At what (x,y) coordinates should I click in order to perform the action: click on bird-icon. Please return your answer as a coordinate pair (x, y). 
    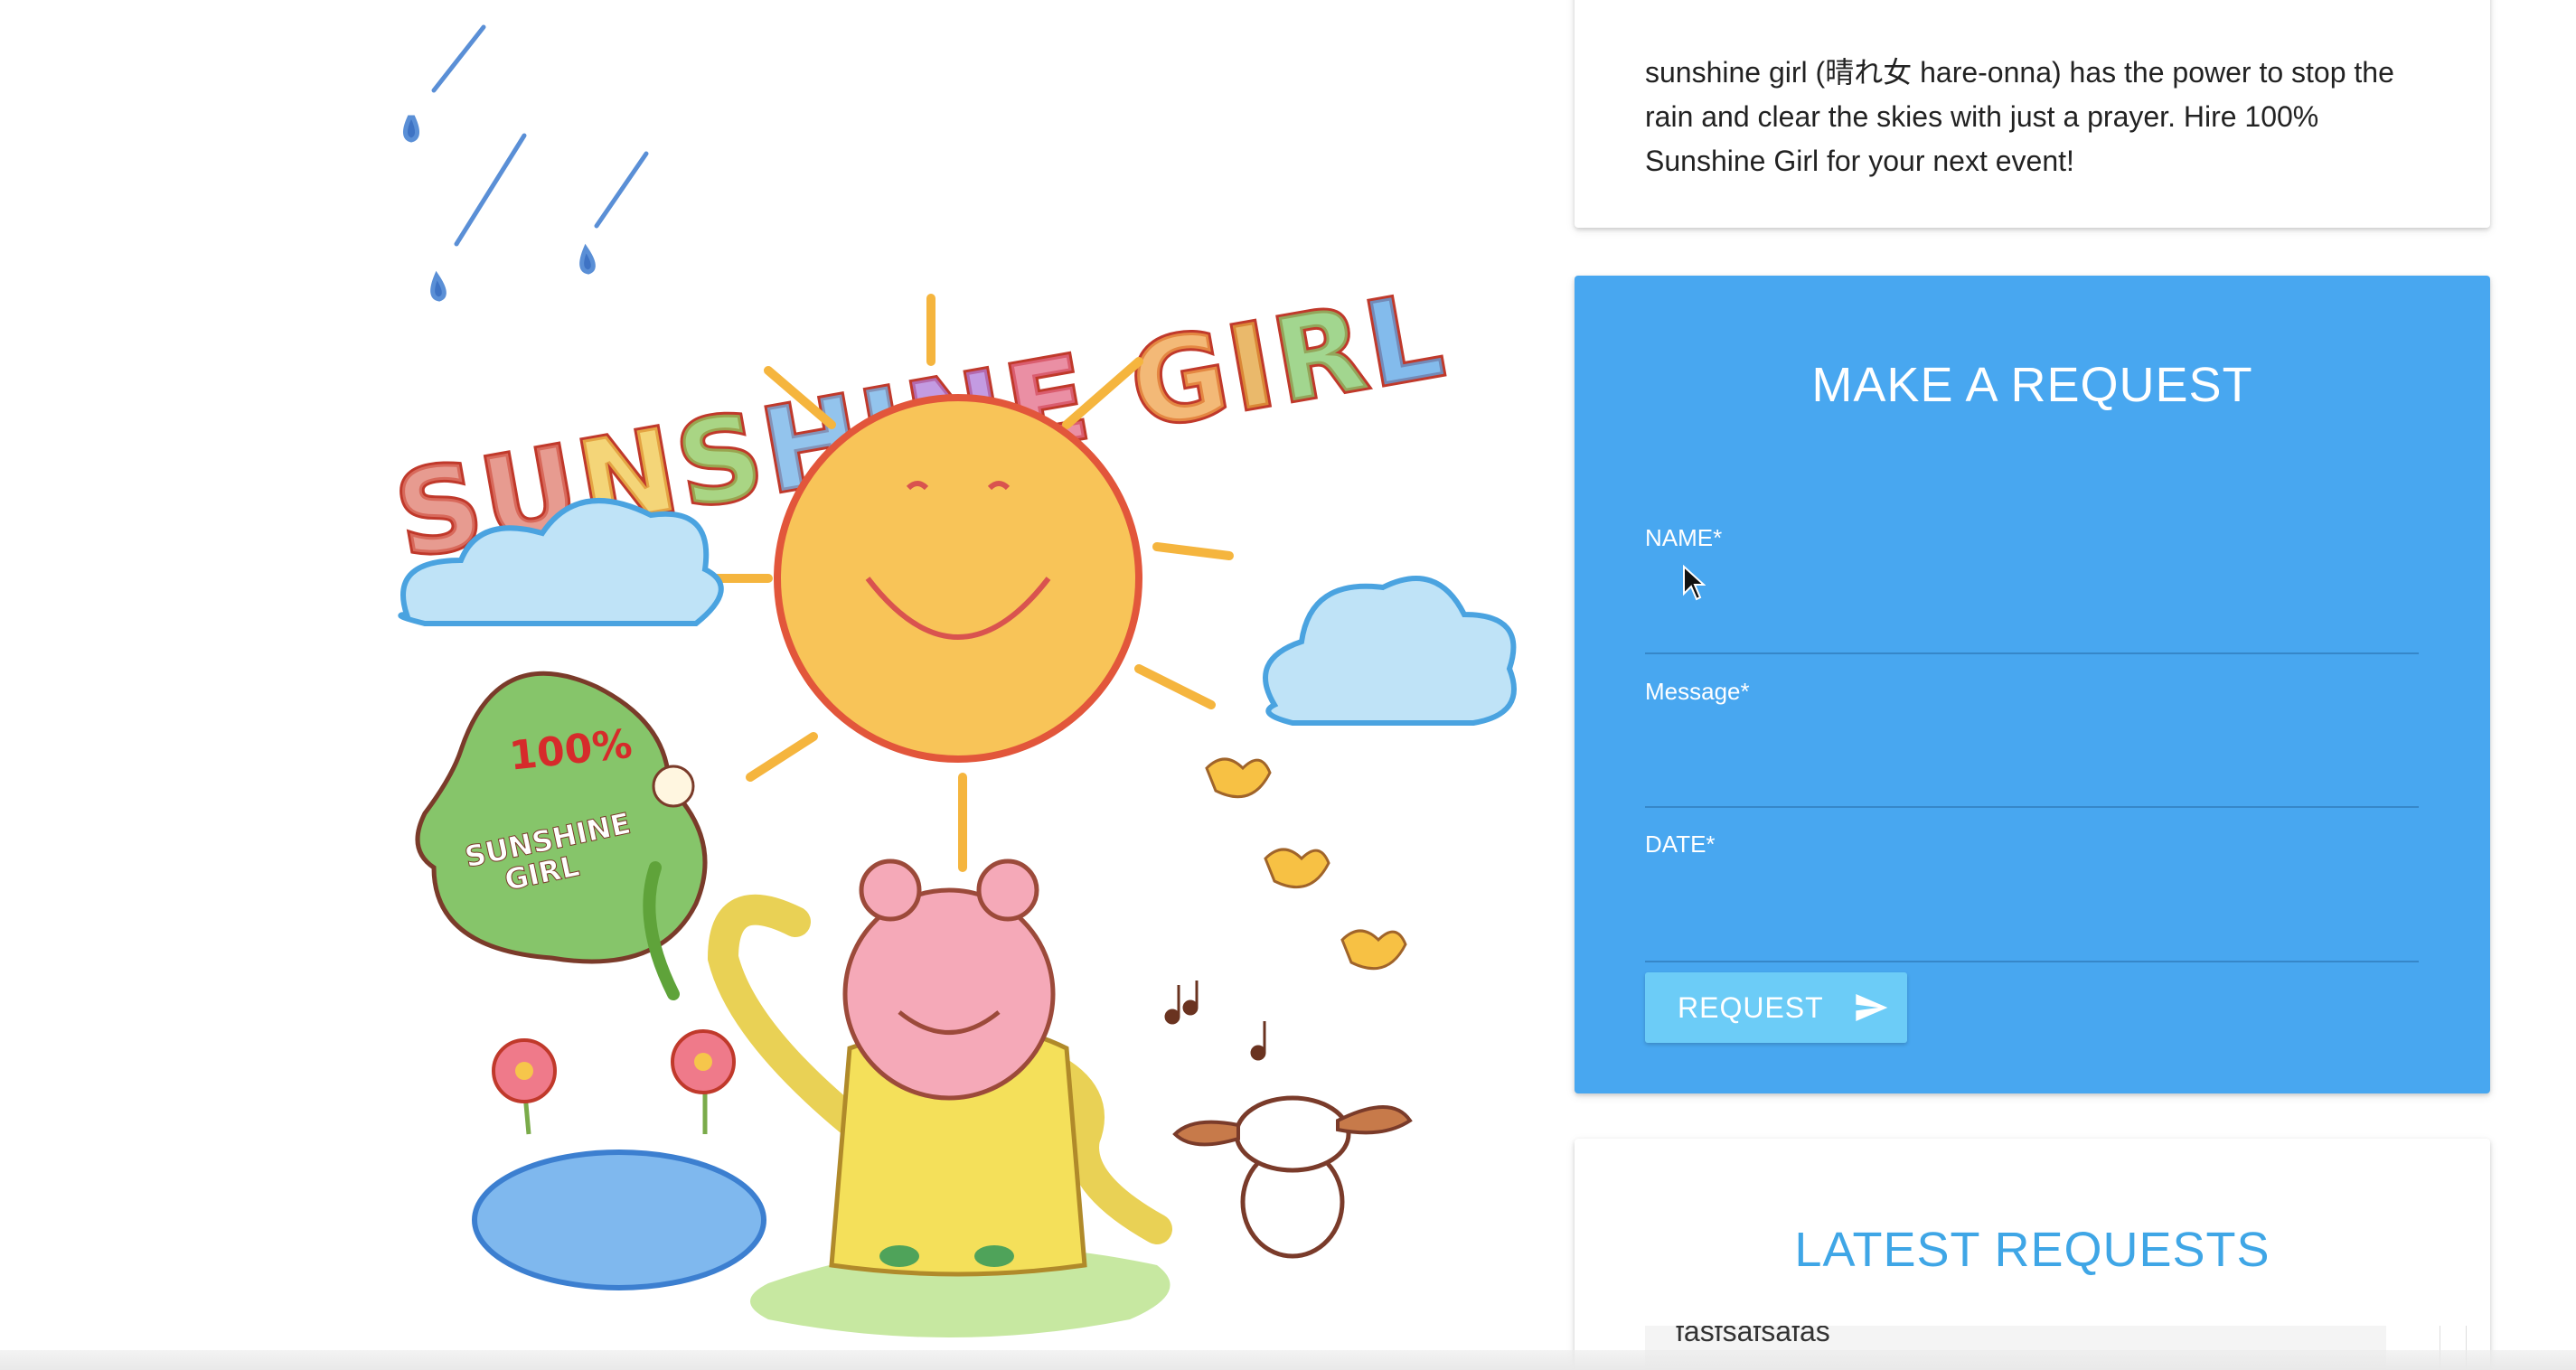
    Looking at the image, I should click on (1306, 864).